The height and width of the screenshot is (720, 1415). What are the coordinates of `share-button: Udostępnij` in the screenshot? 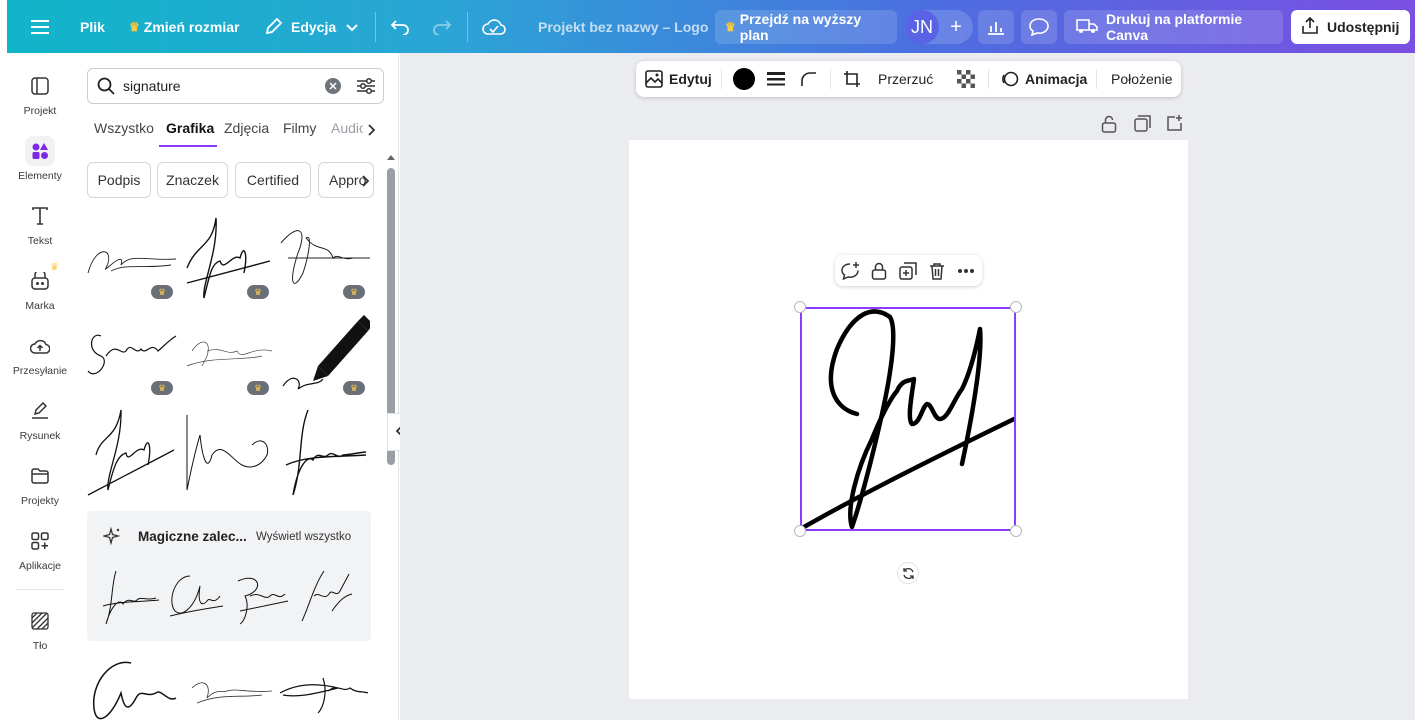 It's located at (1350, 27).